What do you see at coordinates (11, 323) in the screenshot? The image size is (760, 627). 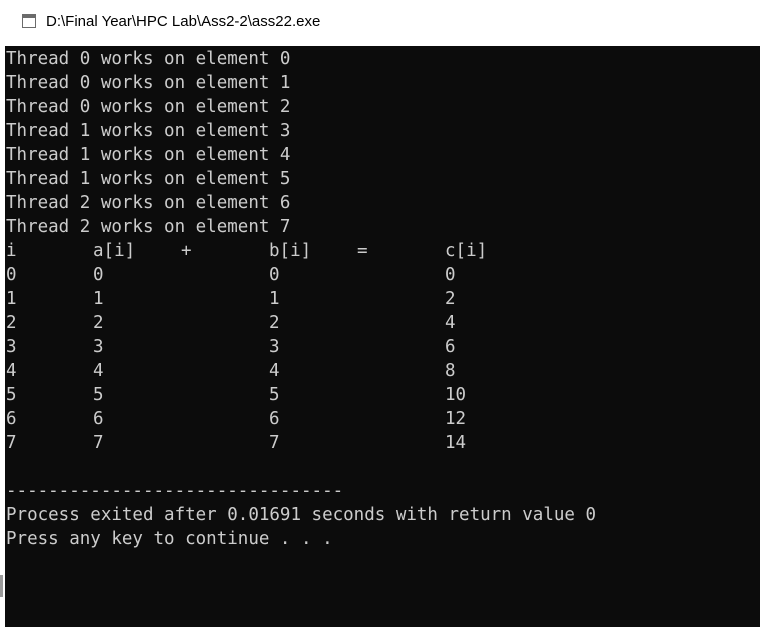 I see `cell-i: 2` at bounding box center [11, 323].